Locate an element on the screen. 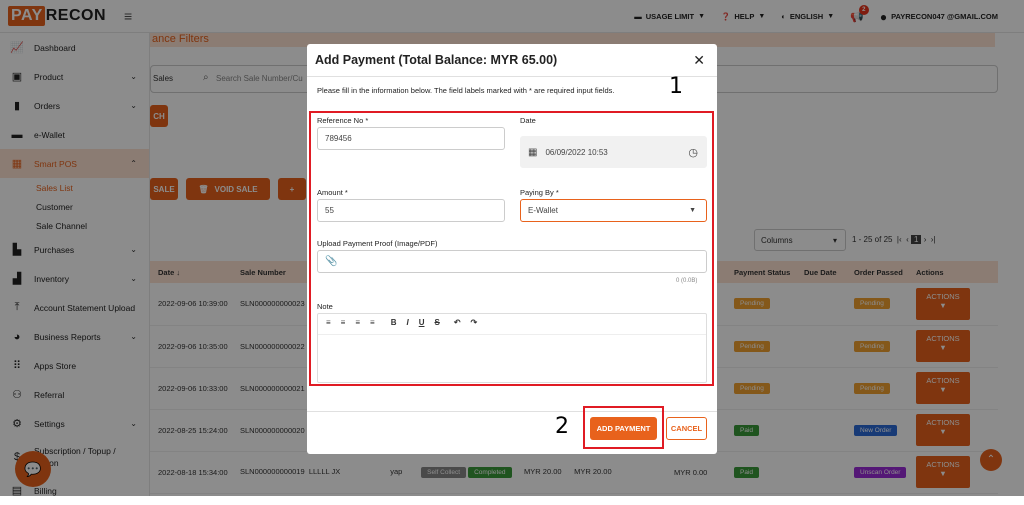 The image size is (1024, 505). annotation-number: 2 is located at coordinates (562, 426).